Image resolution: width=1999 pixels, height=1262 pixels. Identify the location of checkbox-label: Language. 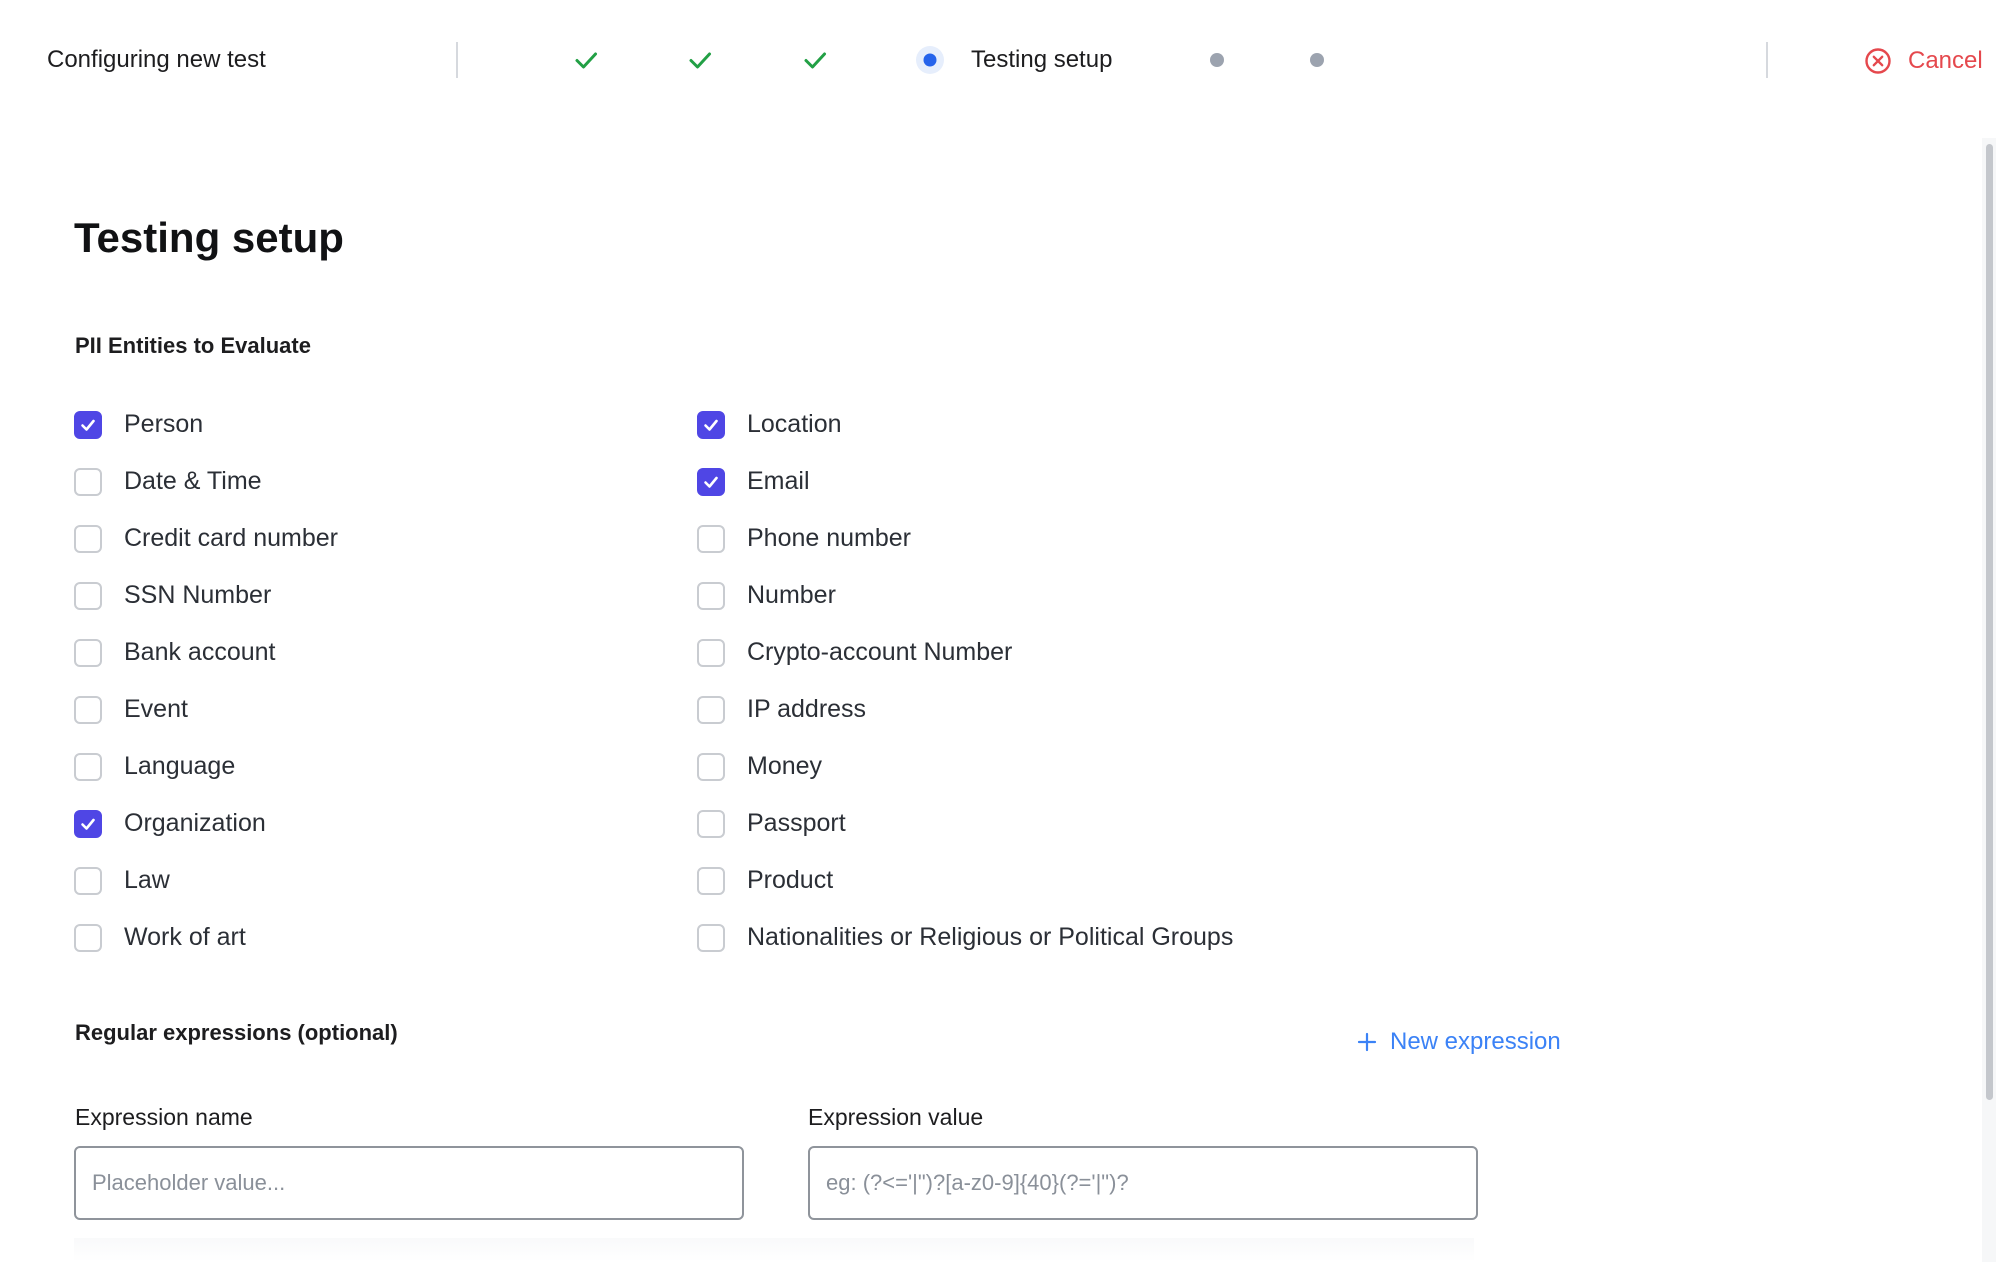
(180, 766).